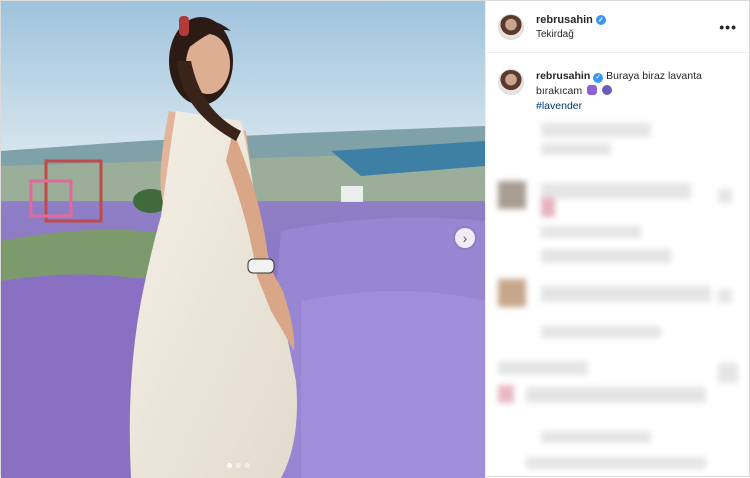  I want to click on username-link: rebrusahin, so click(564, 20).